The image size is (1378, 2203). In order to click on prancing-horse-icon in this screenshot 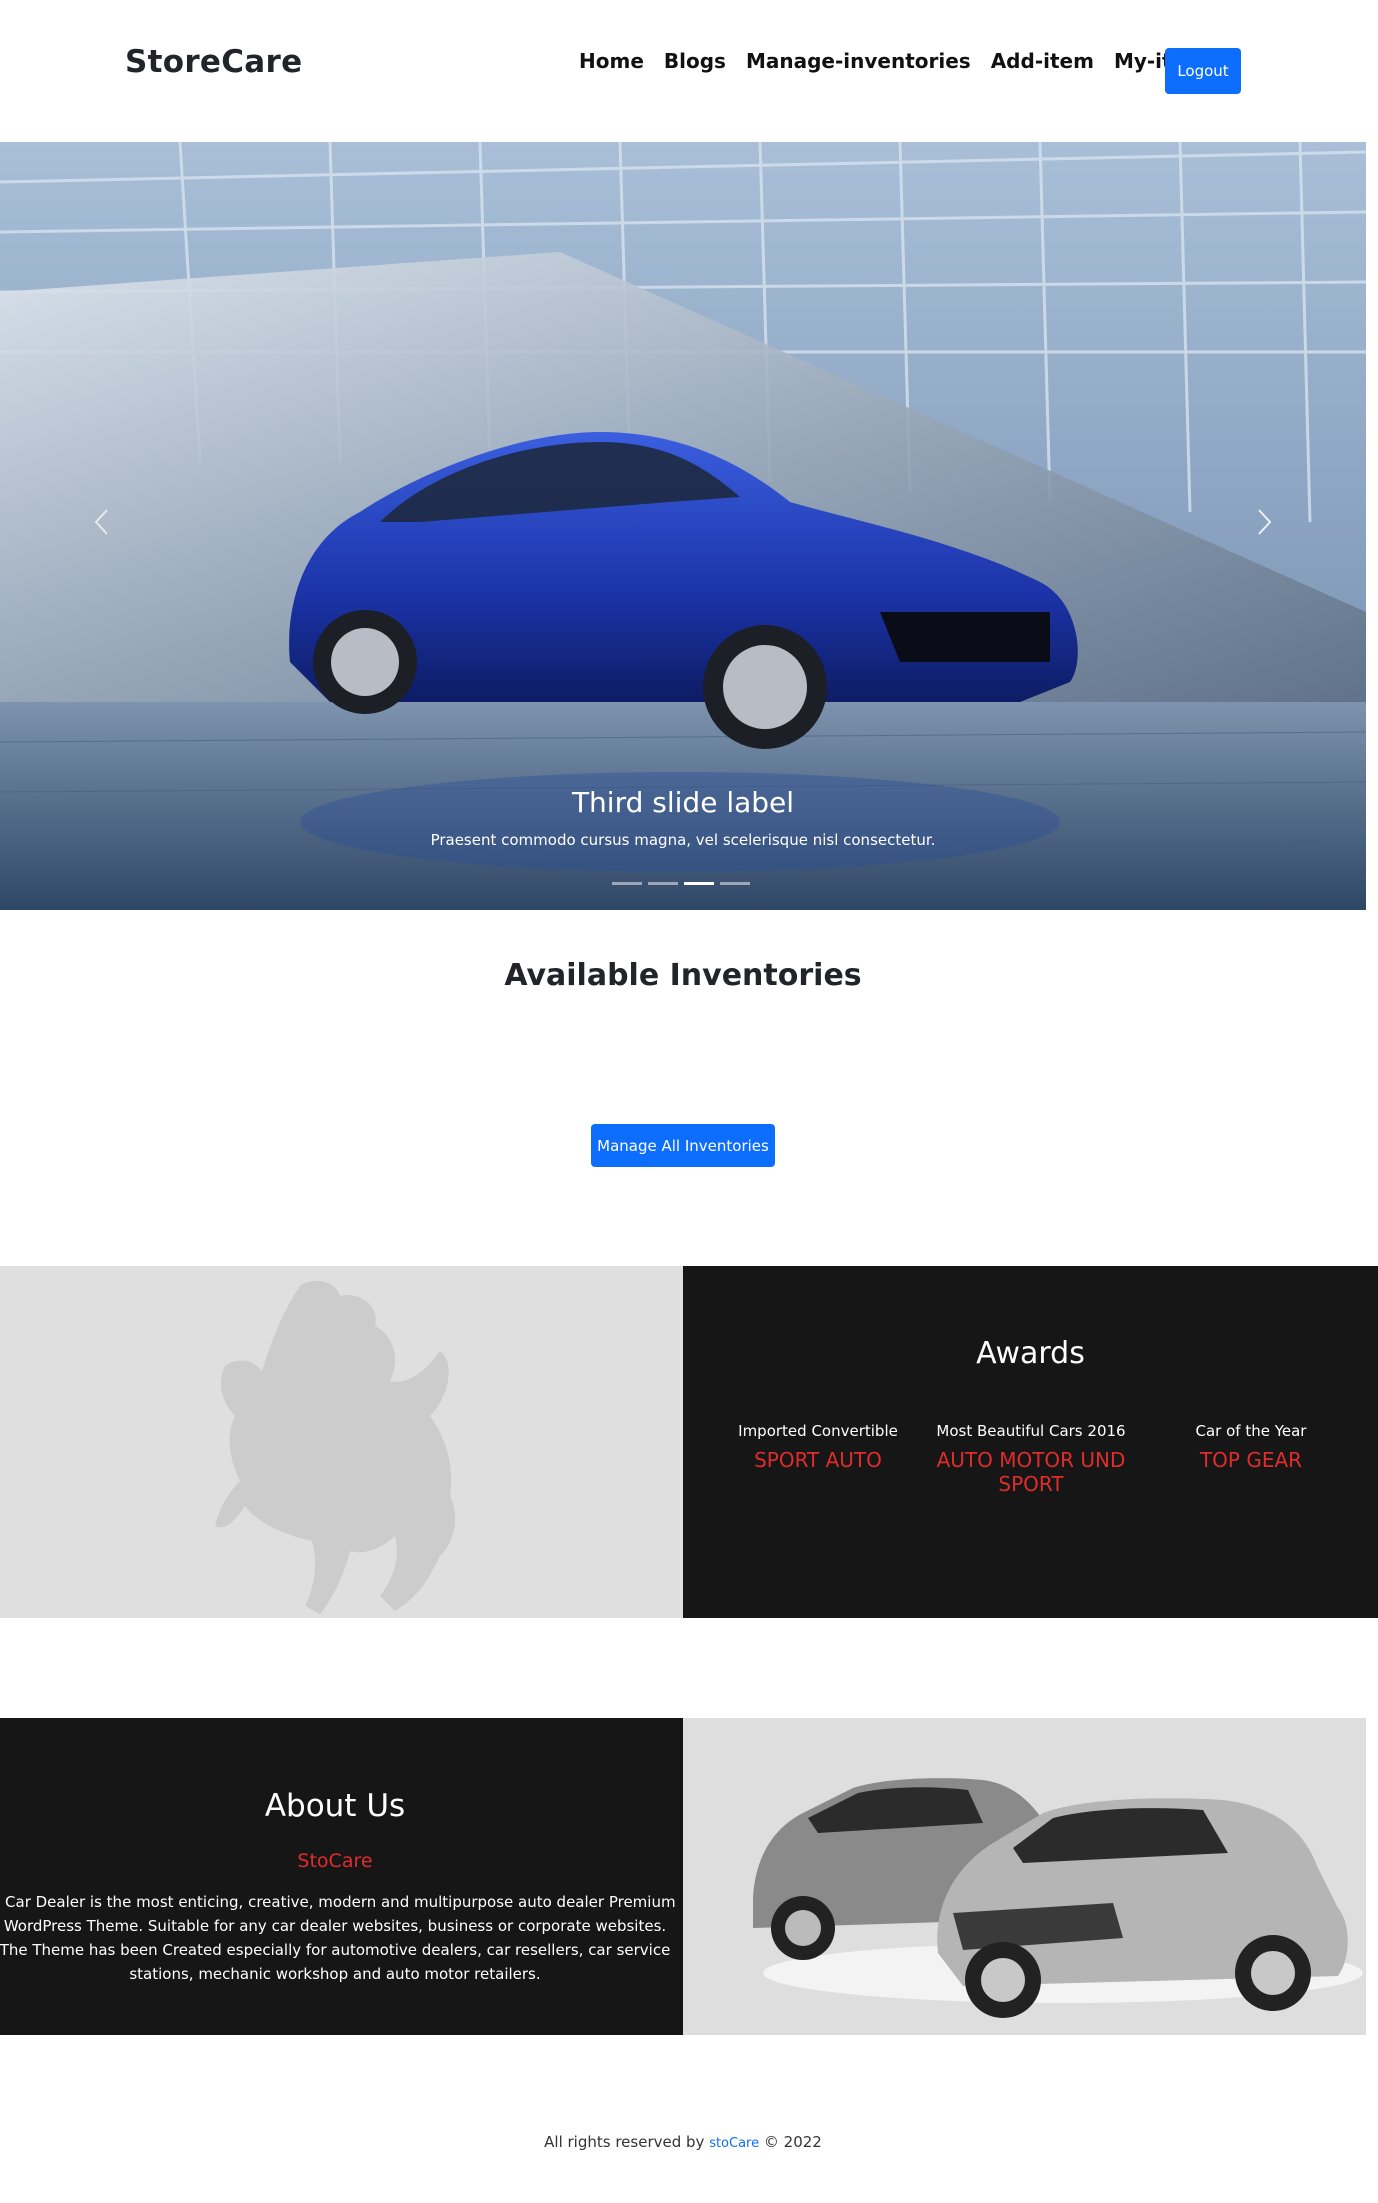, I will do `click(335, 1447)`.